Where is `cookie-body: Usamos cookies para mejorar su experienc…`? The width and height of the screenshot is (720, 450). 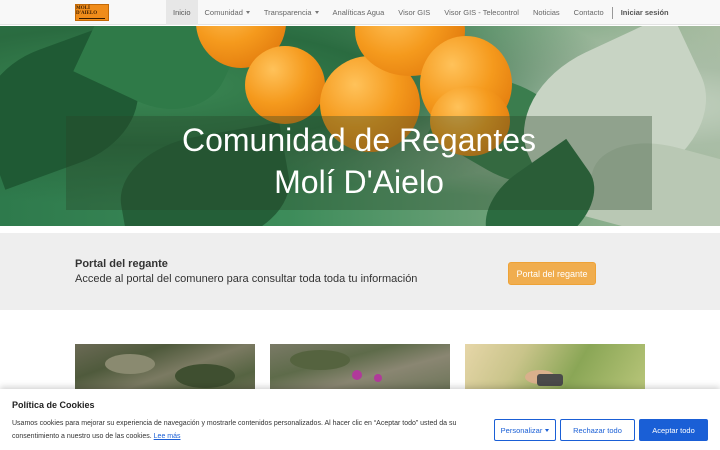
cookie-body: Usamos cookies para mejorar su experienc… is located at coordinates (234, 430).